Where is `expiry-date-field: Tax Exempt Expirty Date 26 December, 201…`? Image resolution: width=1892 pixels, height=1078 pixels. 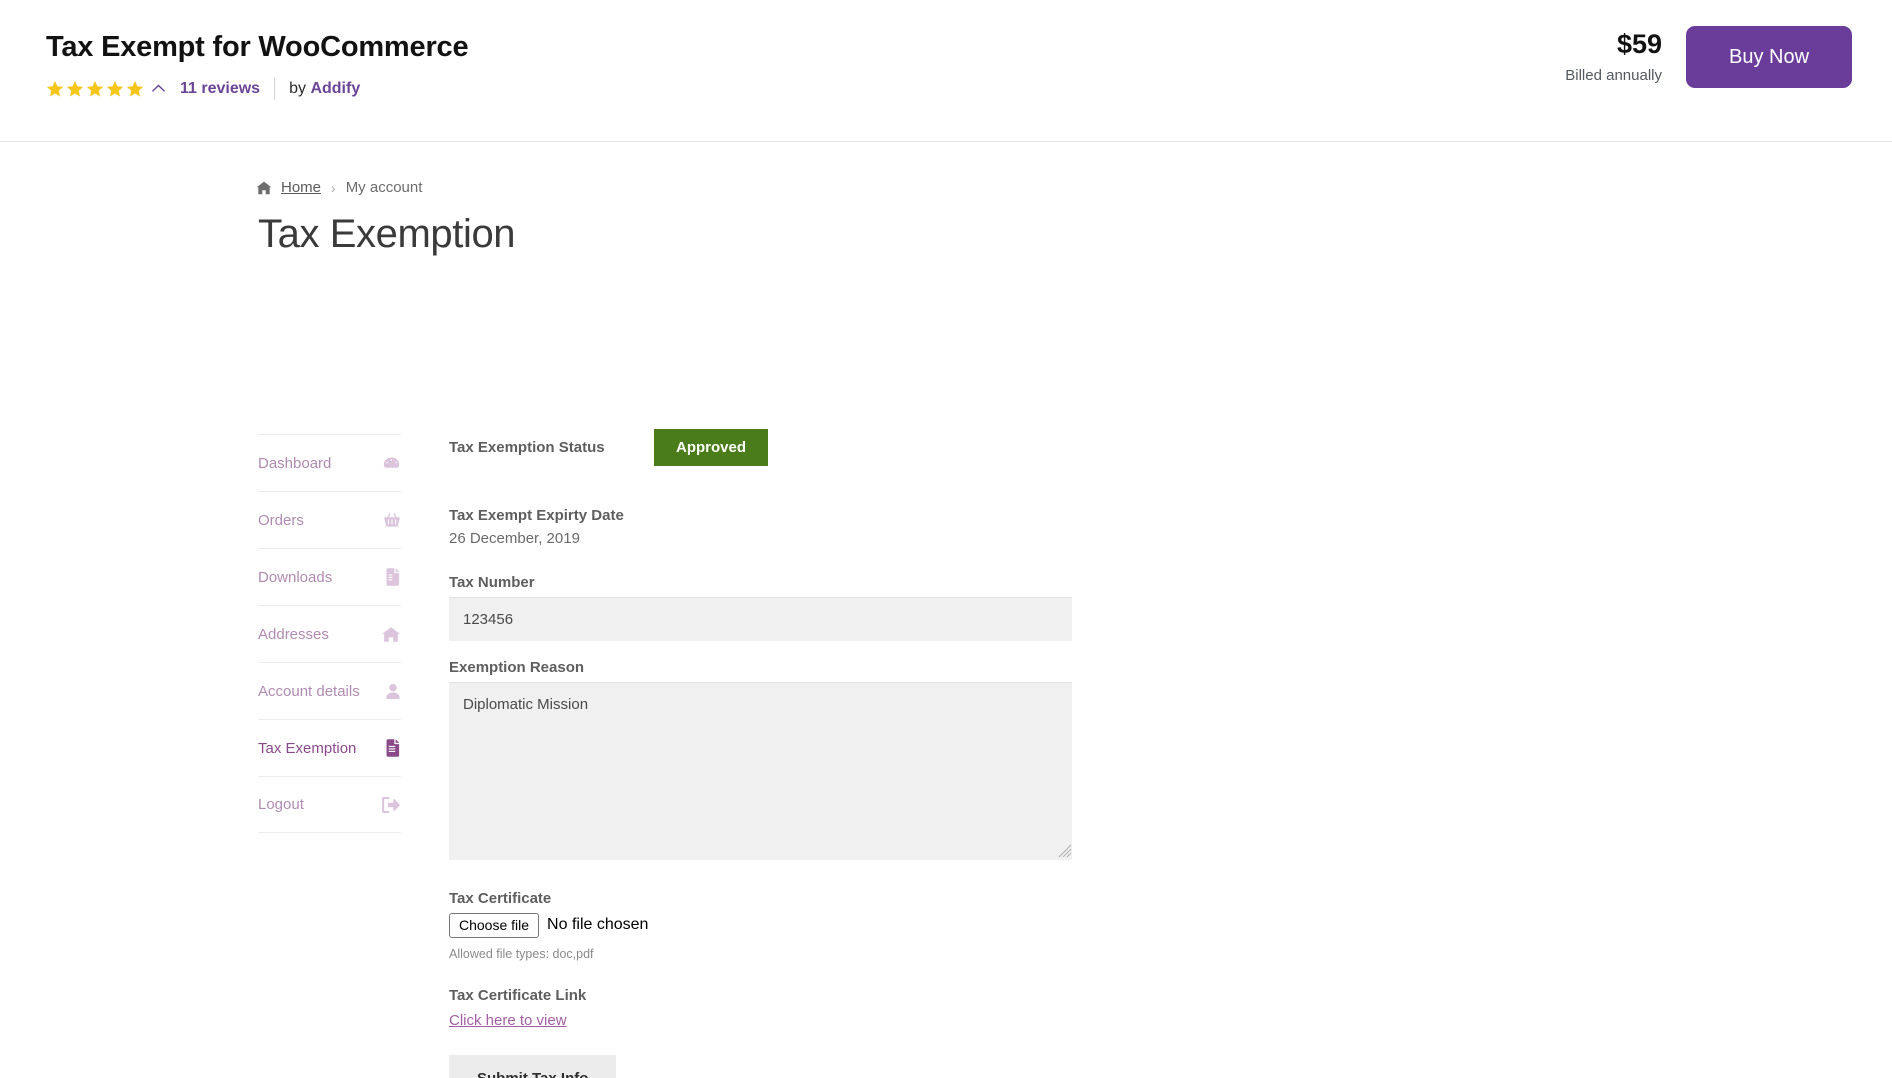 expiry-date-field: Tax Exempt Expirty Date 26 December, 201… is located at coordinates (761, 527).